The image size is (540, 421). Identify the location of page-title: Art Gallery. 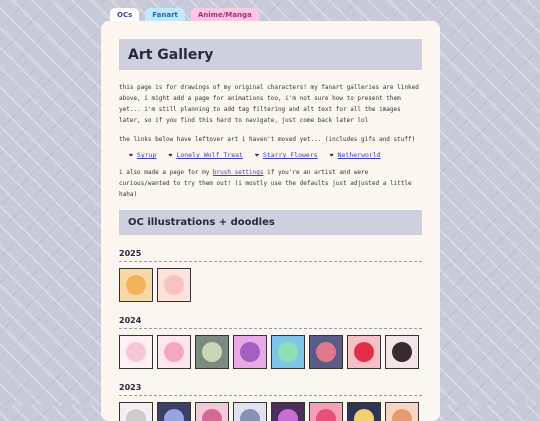
(270, 54).